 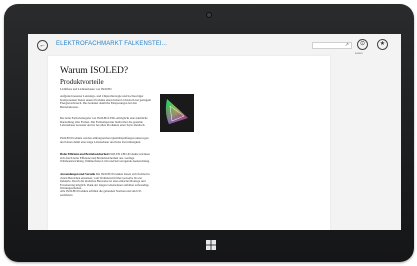 I want to click on favorites-button: ★, so click(x=382, y=44).